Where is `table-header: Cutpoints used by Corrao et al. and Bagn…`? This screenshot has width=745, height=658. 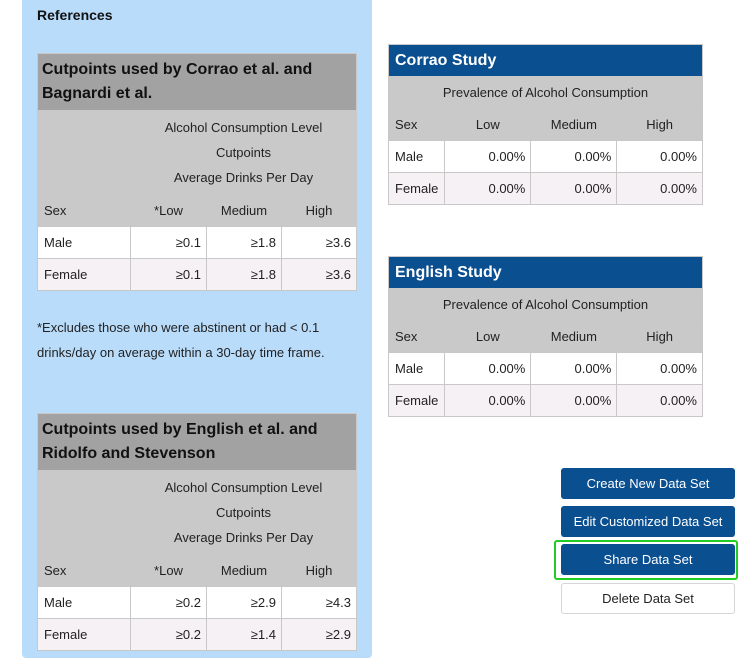 table-header: Cutpoints used by Corrao et al. and Bagn… is located at coordinates (197, 82).